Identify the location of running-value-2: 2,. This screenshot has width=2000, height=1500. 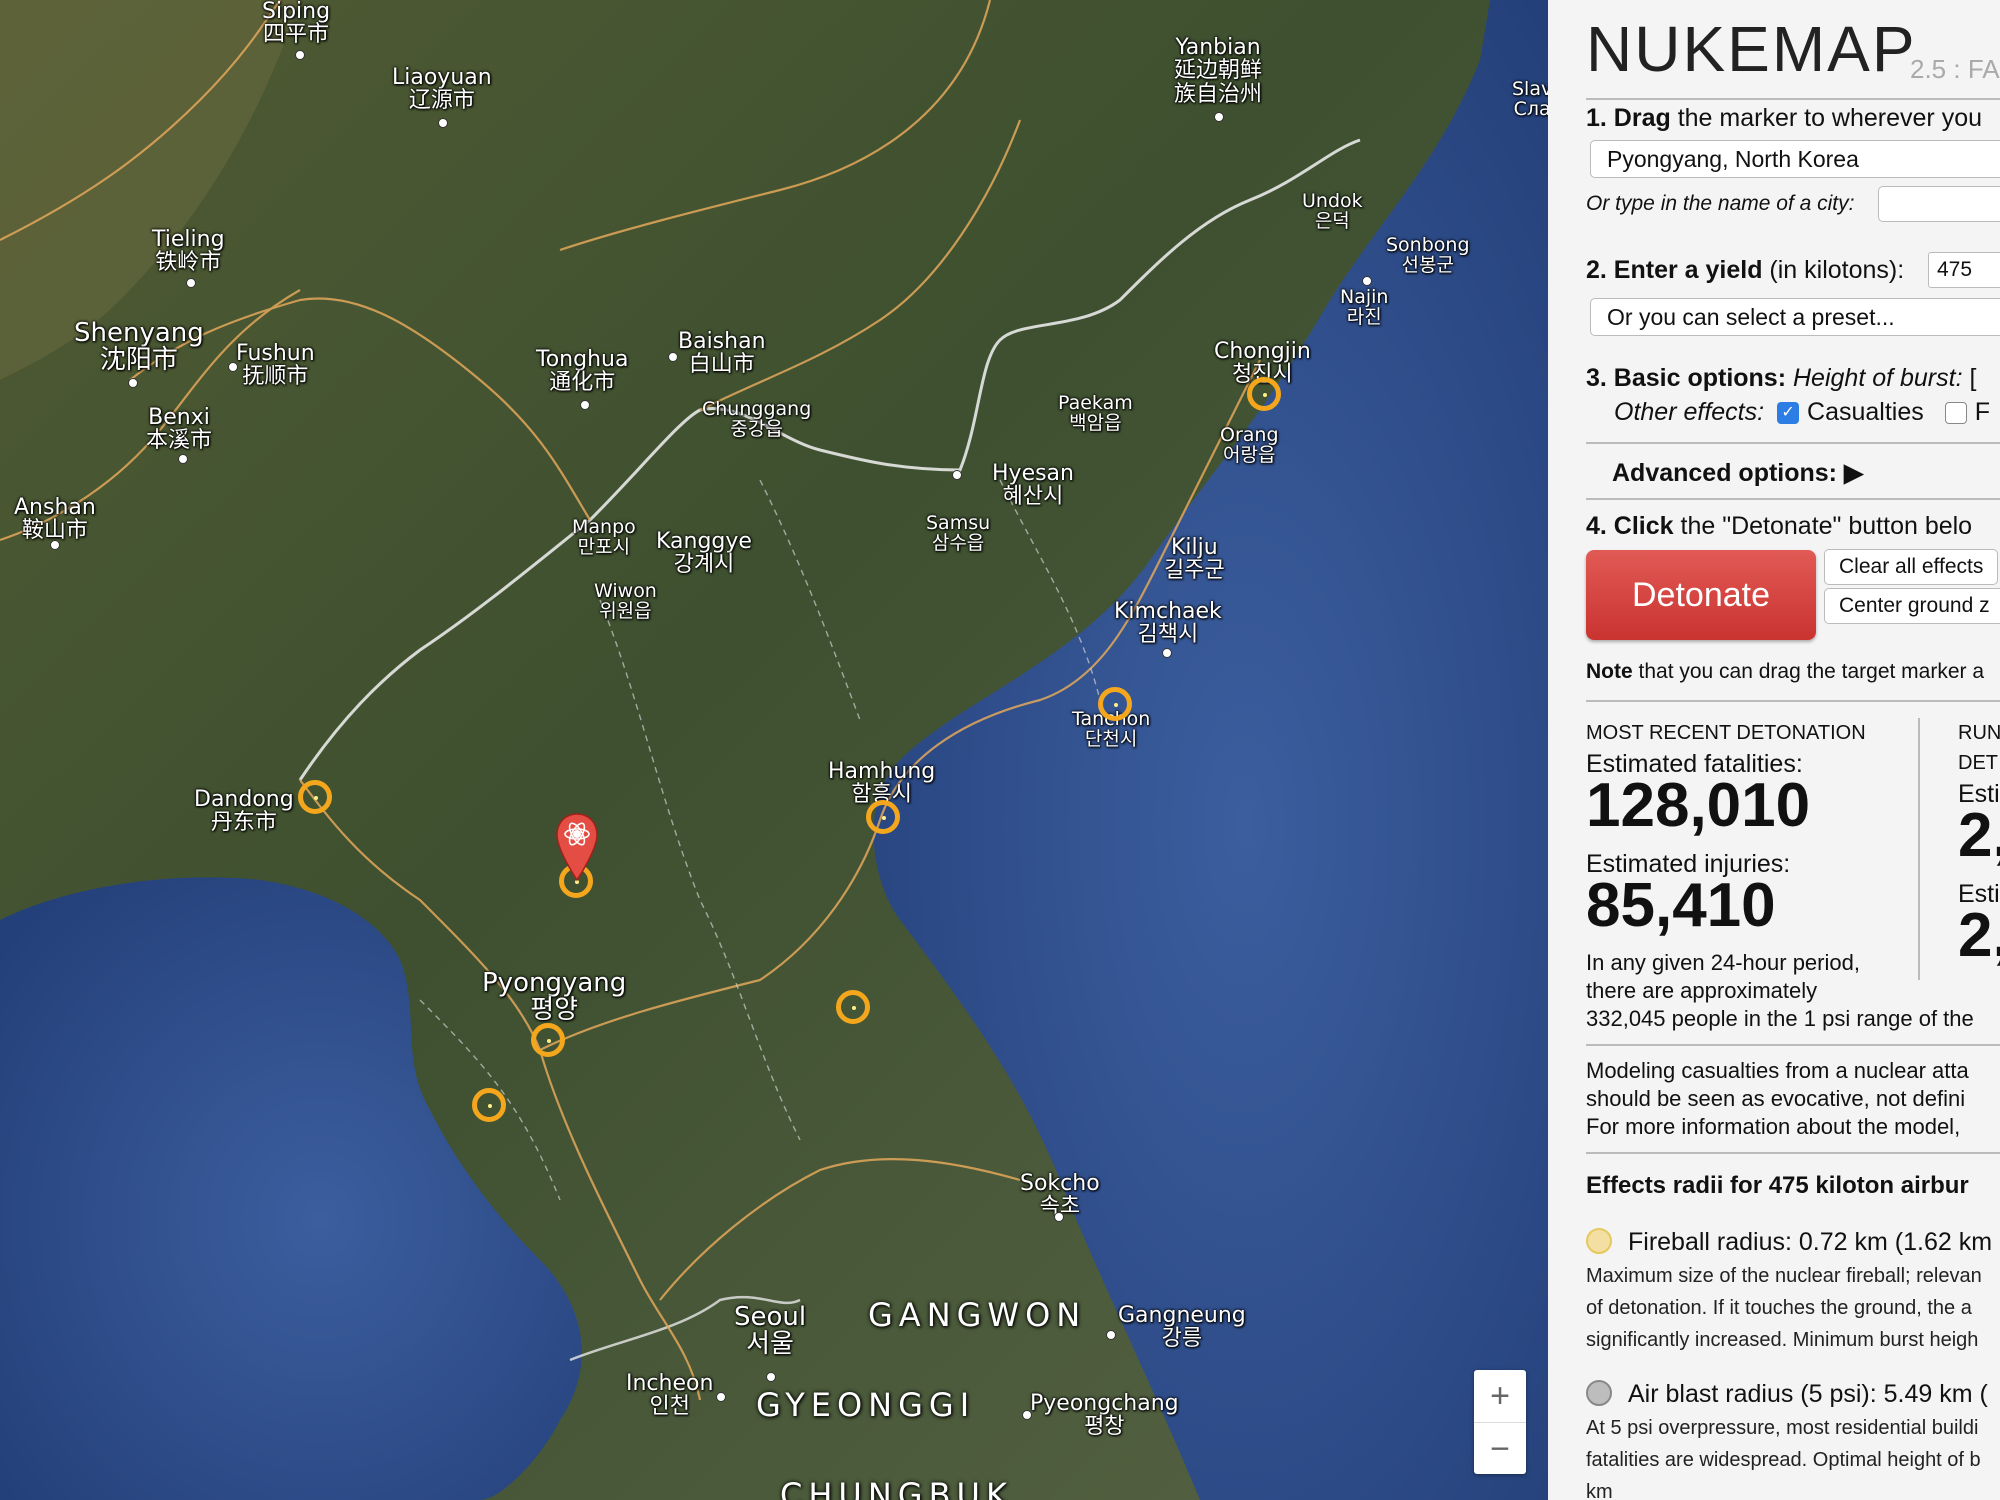
(1979, 935).